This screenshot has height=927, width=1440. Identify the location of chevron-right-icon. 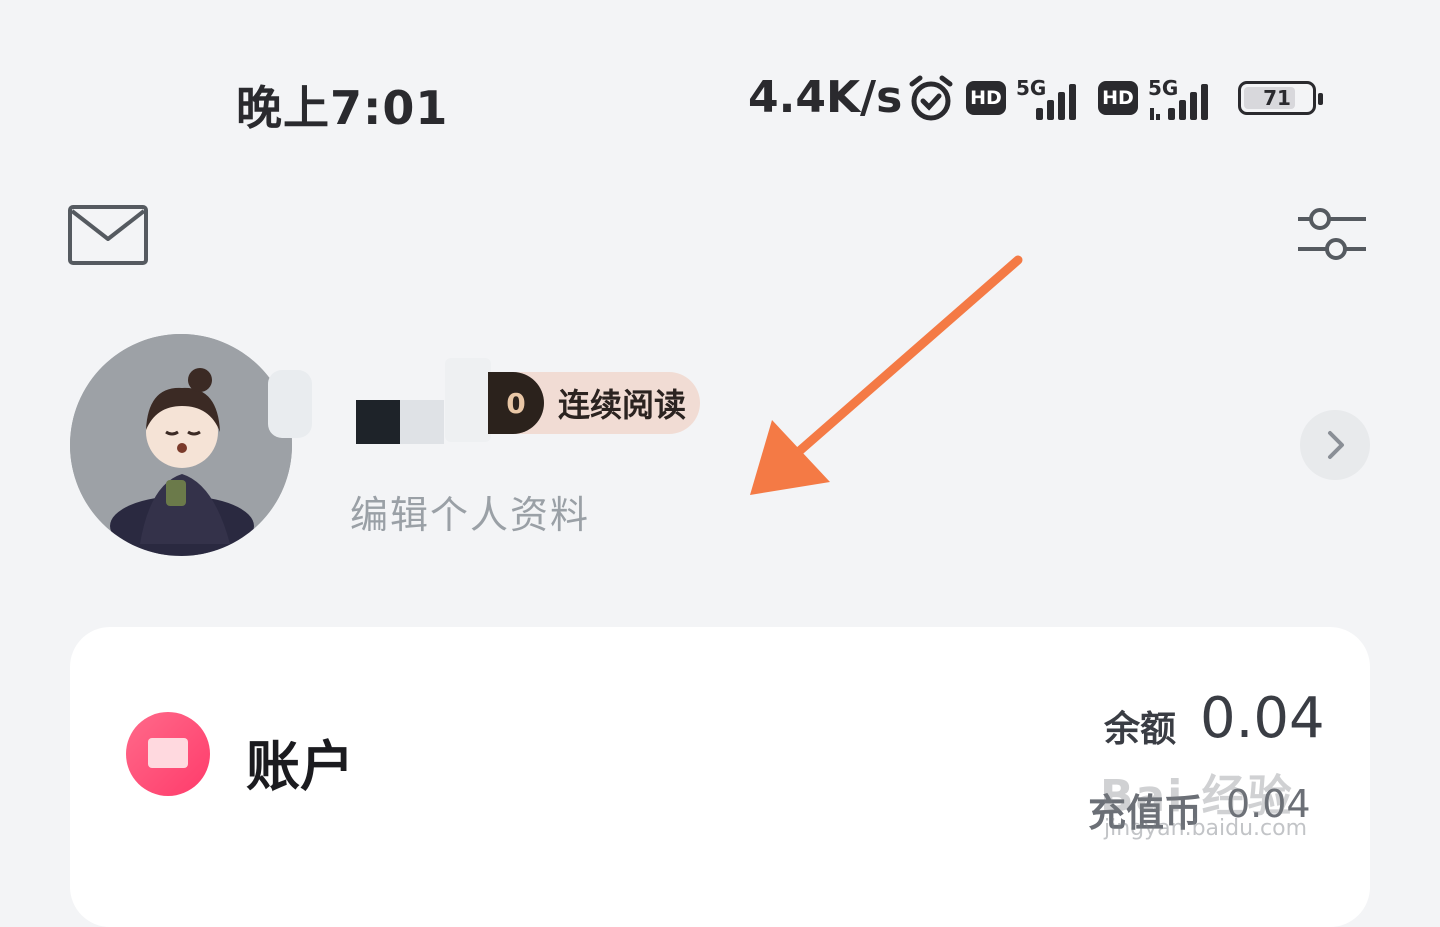
(1336, 445).